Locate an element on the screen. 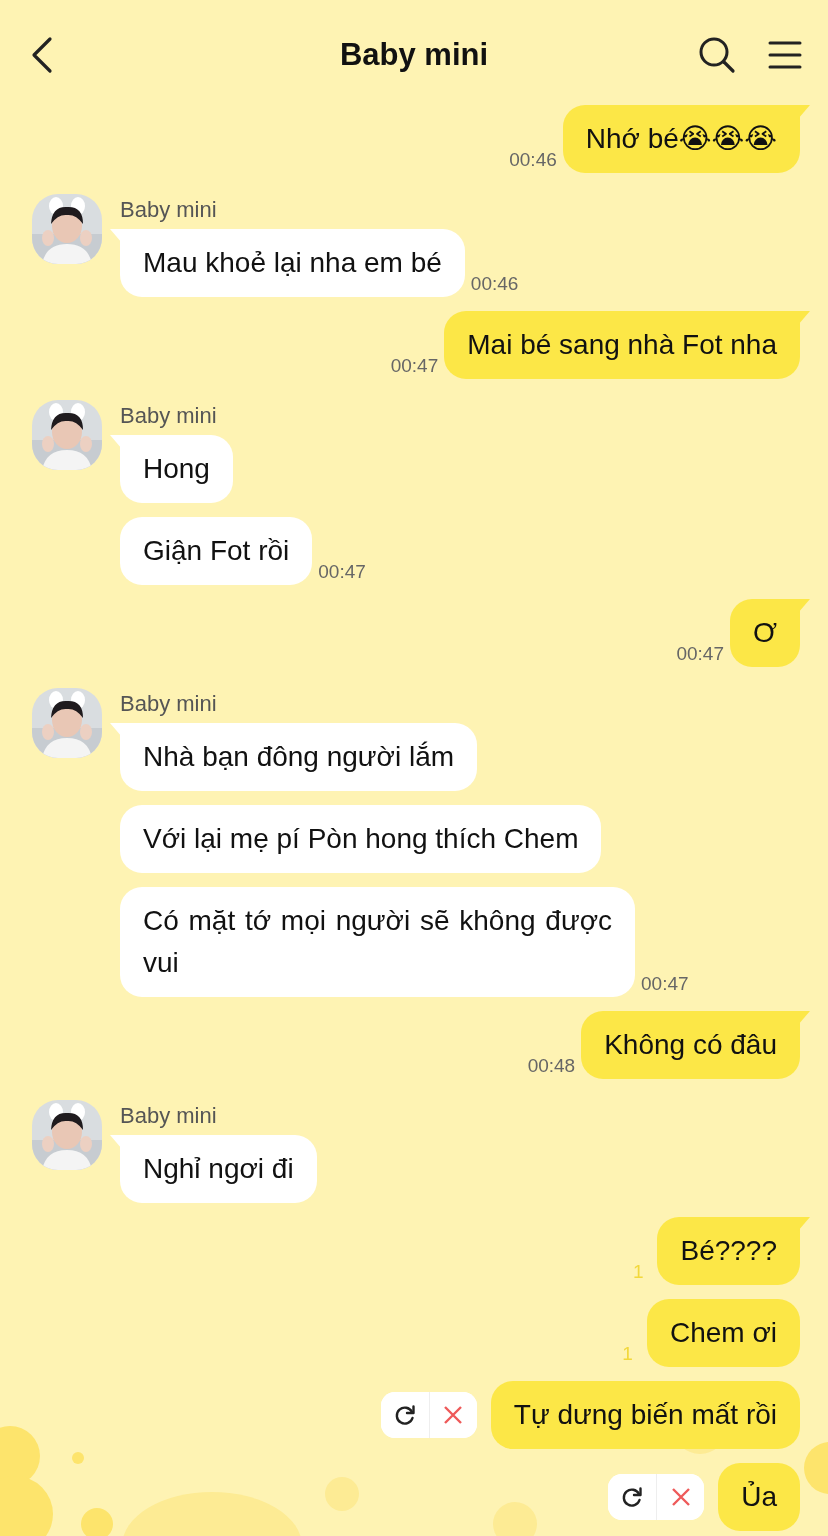 This screenshot has width=828, height=1536. message-bubble: Ủa is located at coordinates (759, 1497).